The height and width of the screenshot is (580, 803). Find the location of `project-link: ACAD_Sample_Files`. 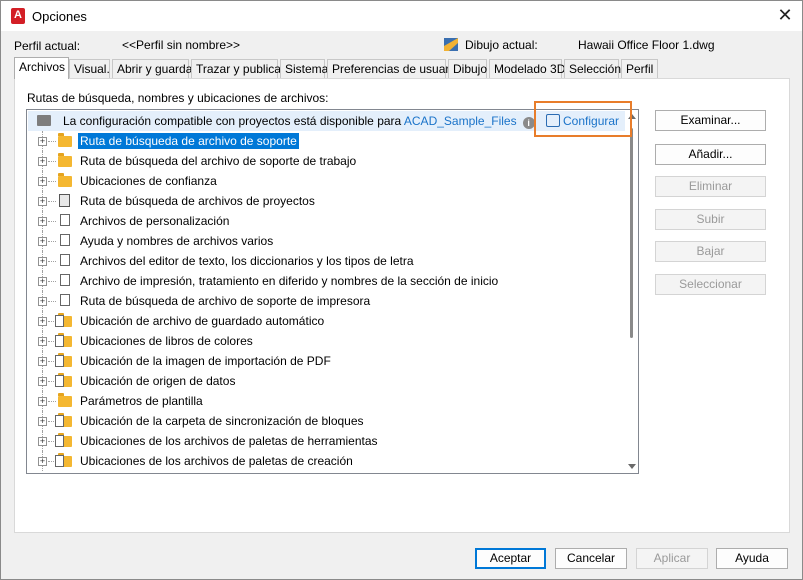

project-link: ACAD_Sample_Files is located at coordinates (460, 121).